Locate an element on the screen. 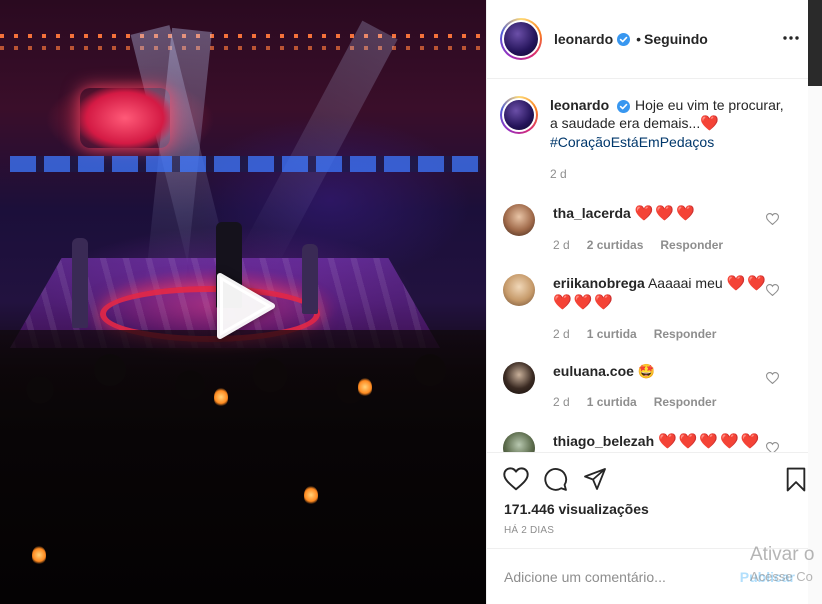 This screenshot has width=822, height=604. commenter-username: thiago_belezah is located at coordinates (603, 441).